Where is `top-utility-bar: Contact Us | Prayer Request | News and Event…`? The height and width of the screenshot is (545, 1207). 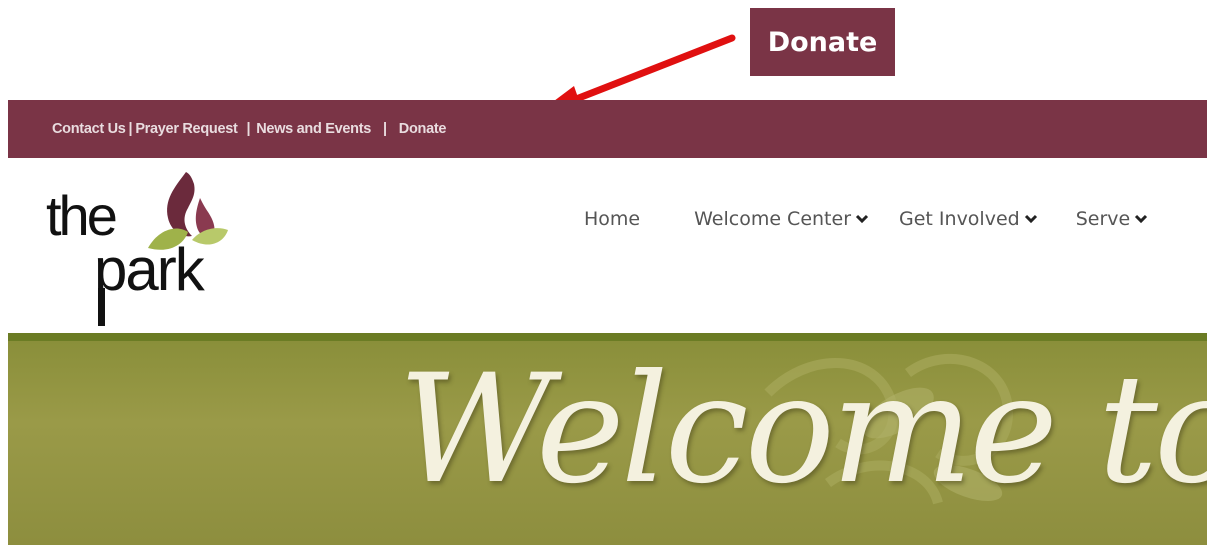
top-utility-bar: Contact Us | Prayer Request | News and Event… is located at coordinates (607, 129).